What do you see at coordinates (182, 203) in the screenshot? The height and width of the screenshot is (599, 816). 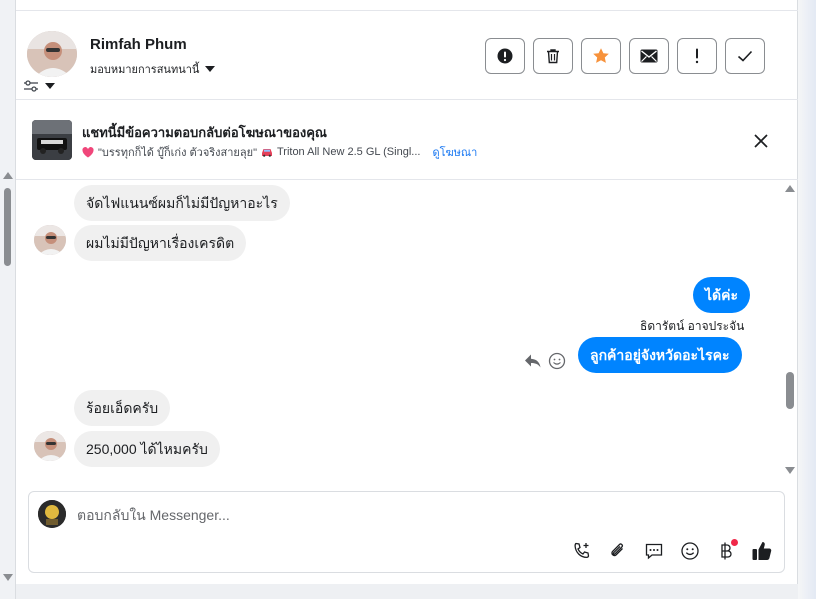 I see `incoming-message: จัดไฟแนนซ์ผมก็ไม่มีปัญหาอะไร` at bounding box center [182, 203].